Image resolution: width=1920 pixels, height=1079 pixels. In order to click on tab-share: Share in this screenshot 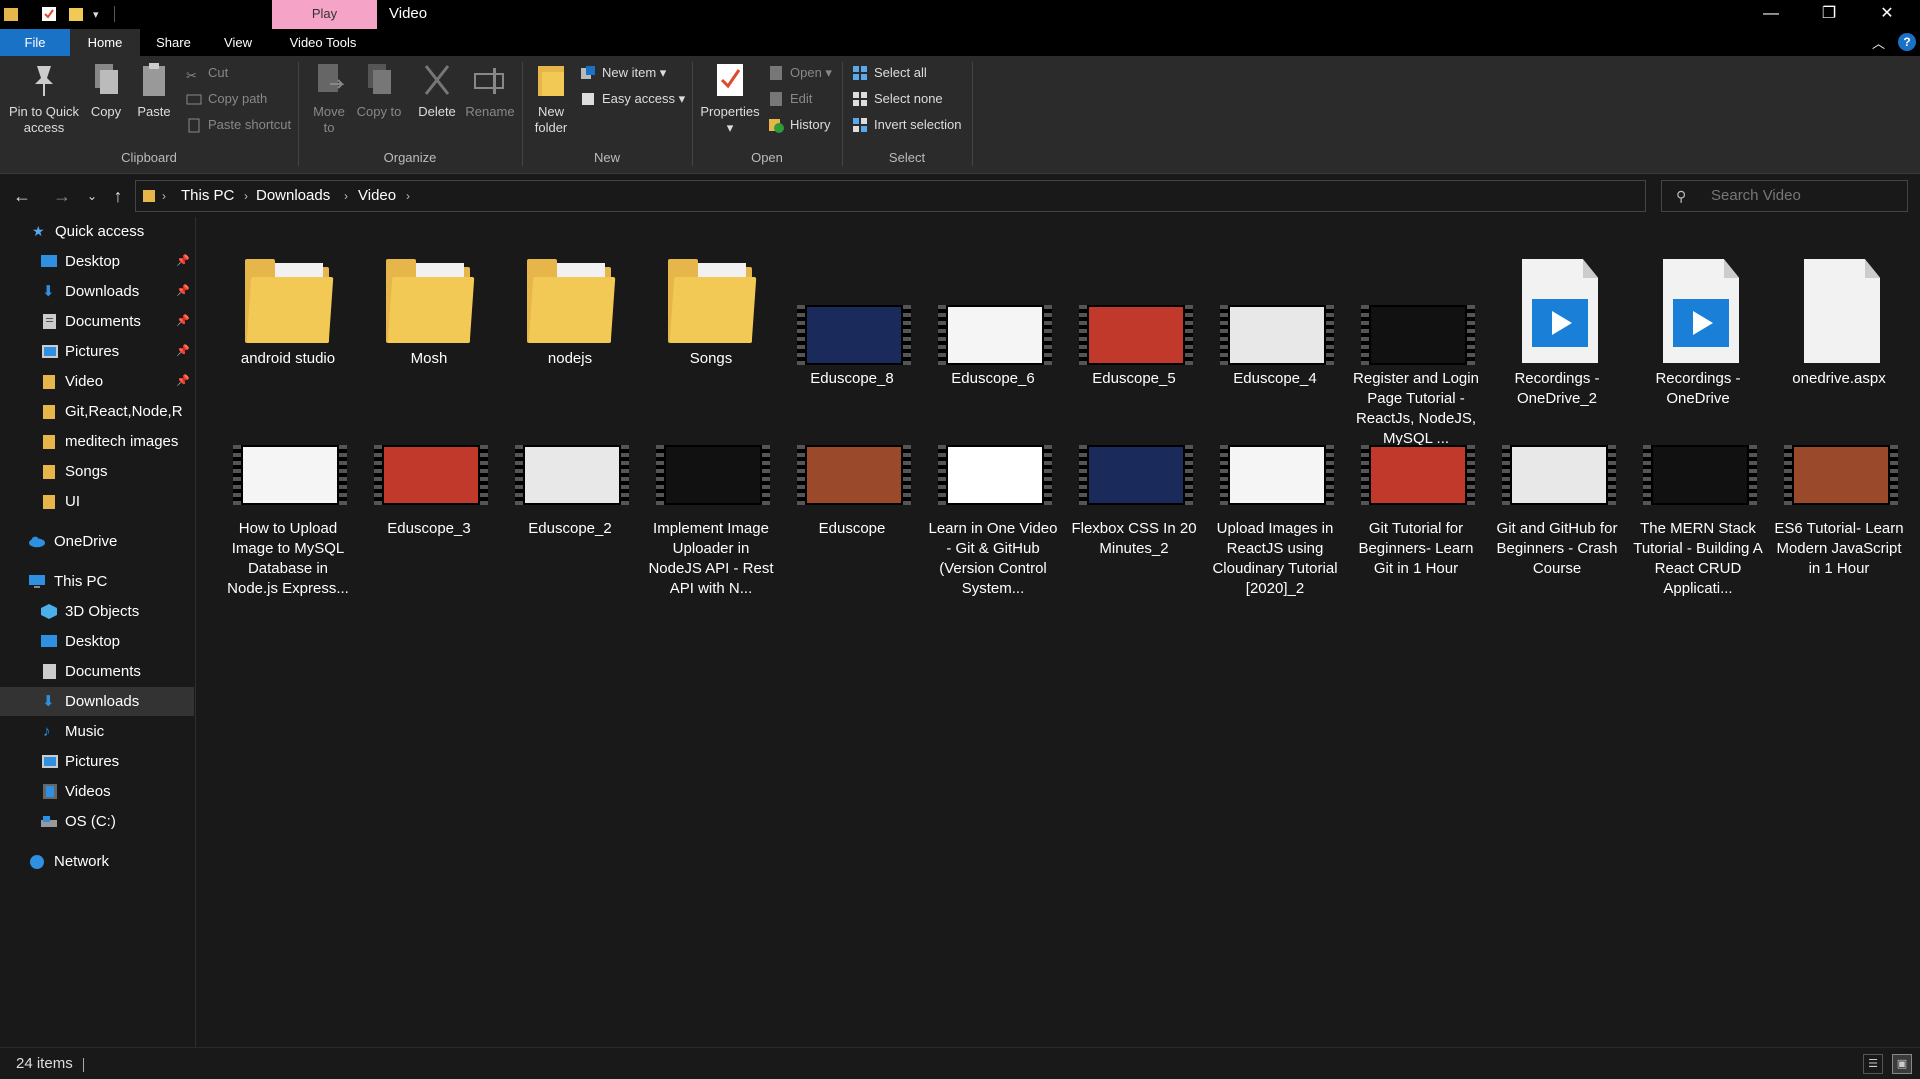, I will do `click(173, 42)`.